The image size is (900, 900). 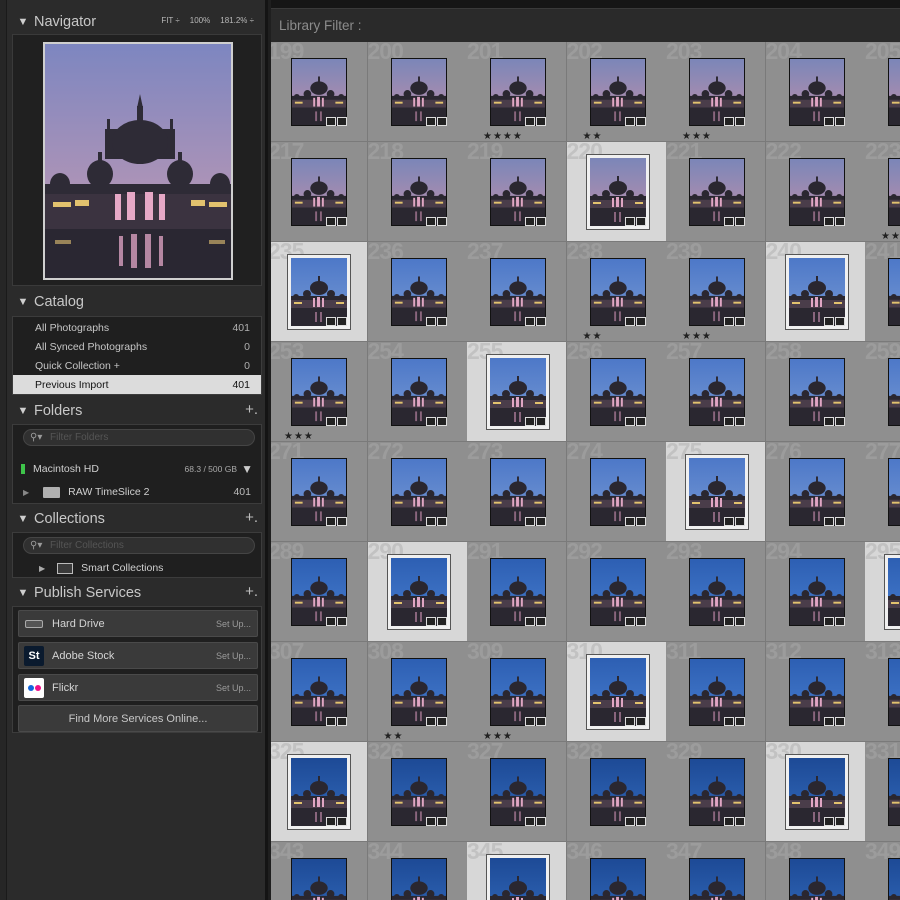 What do you see at coordinates (251, 409) in the screenshot?
I see `add-folder-icon: +.` at bounding box center [251, 409].